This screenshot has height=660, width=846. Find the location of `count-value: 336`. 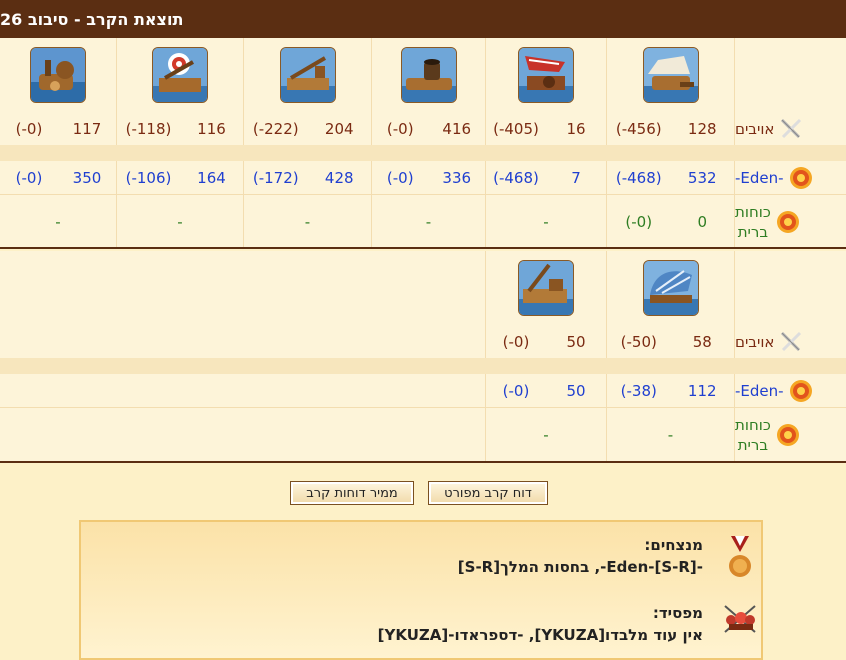

count-value: 336 is located at coordinates (457, 177).